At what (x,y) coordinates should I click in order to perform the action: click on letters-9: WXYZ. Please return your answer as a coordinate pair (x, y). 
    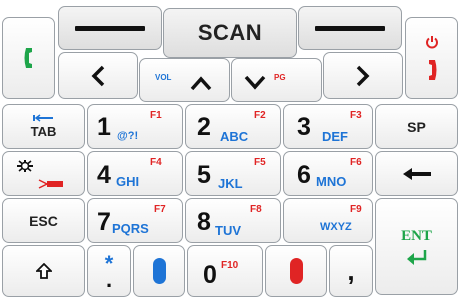
    Looking at the image, I should click on (336, 227).